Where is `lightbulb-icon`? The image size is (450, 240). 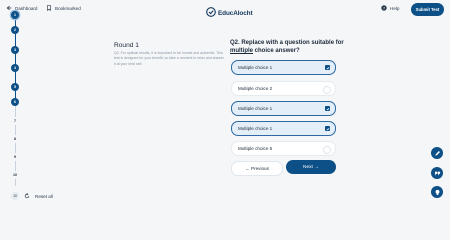 lightbulb-icon is located at coordinates (437, 192).